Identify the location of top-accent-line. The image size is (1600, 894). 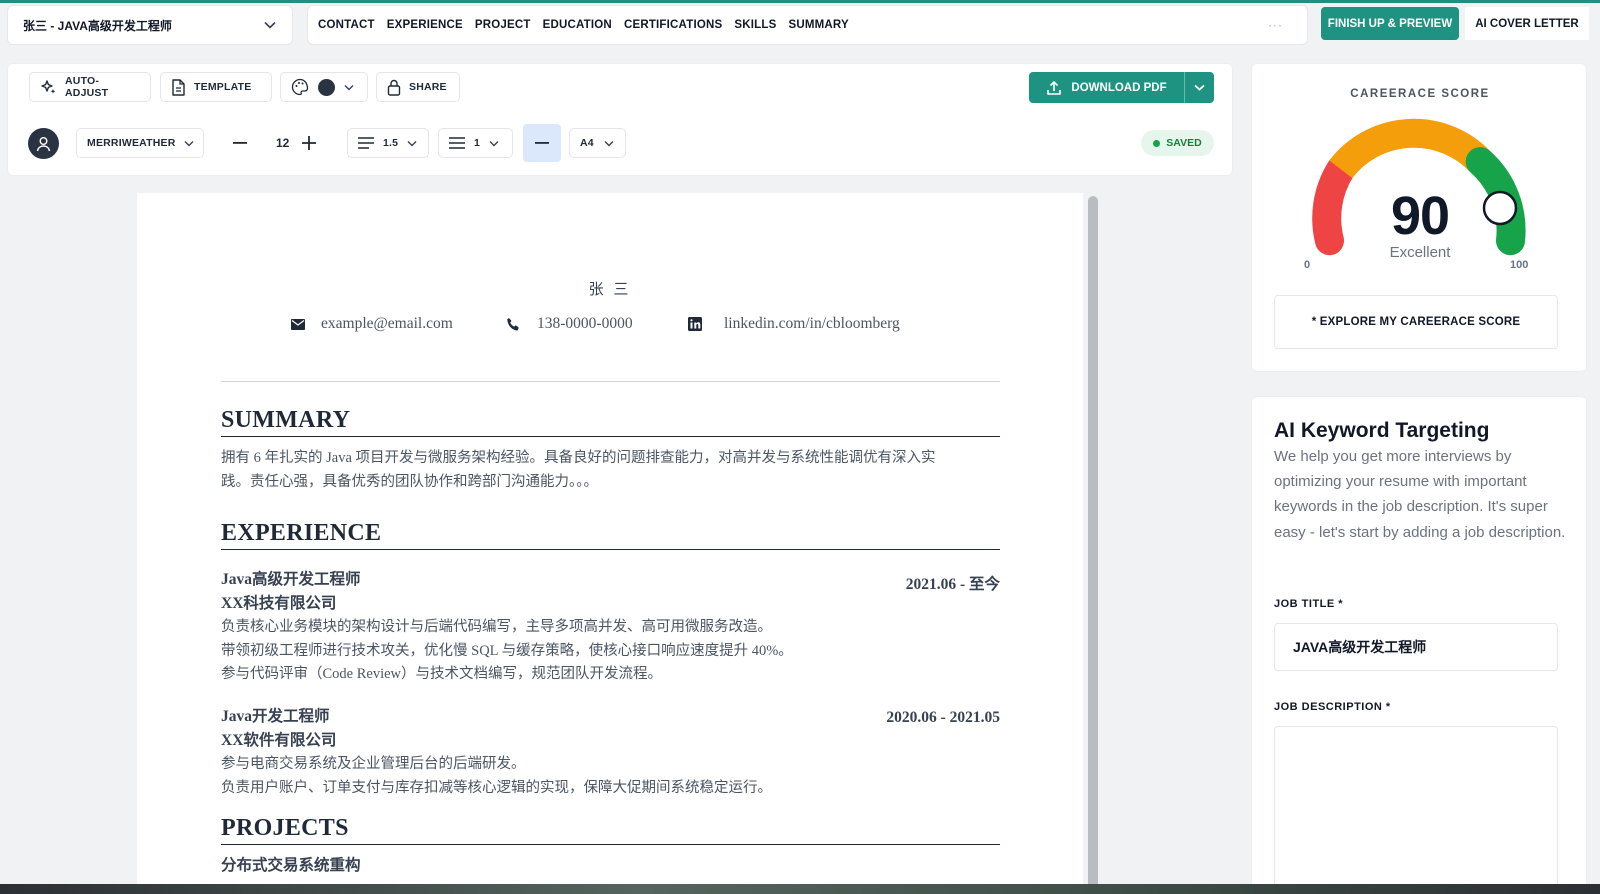
(800, 1).